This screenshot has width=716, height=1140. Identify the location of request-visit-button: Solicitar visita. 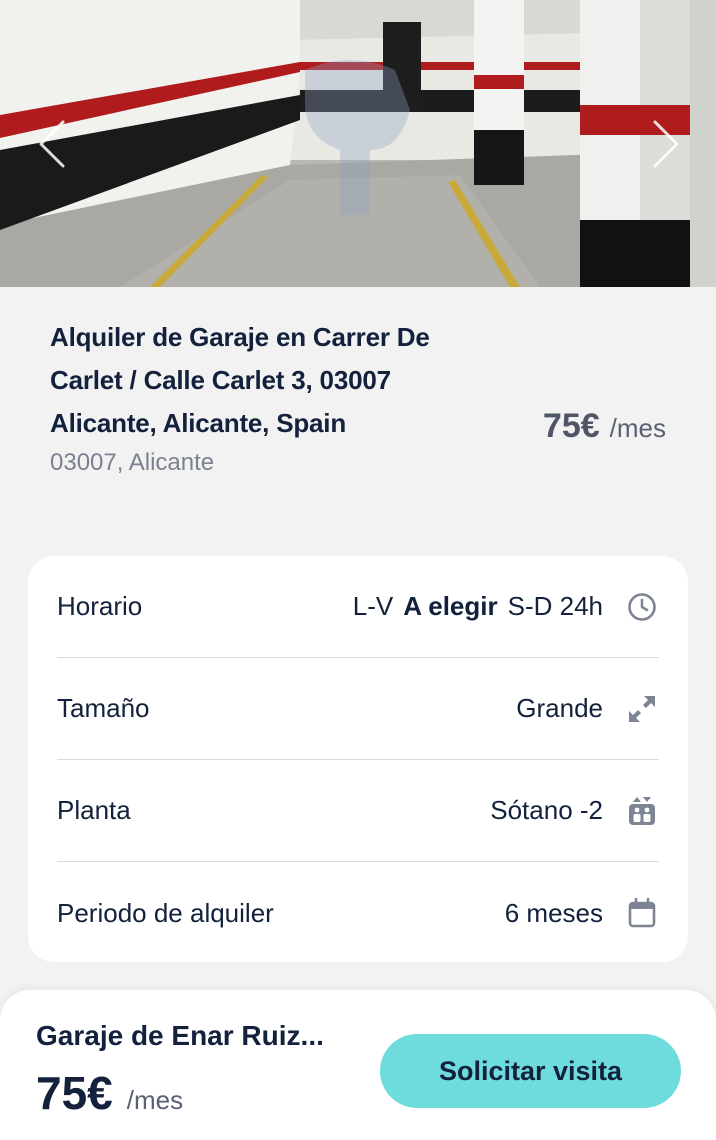
(530, 1071).